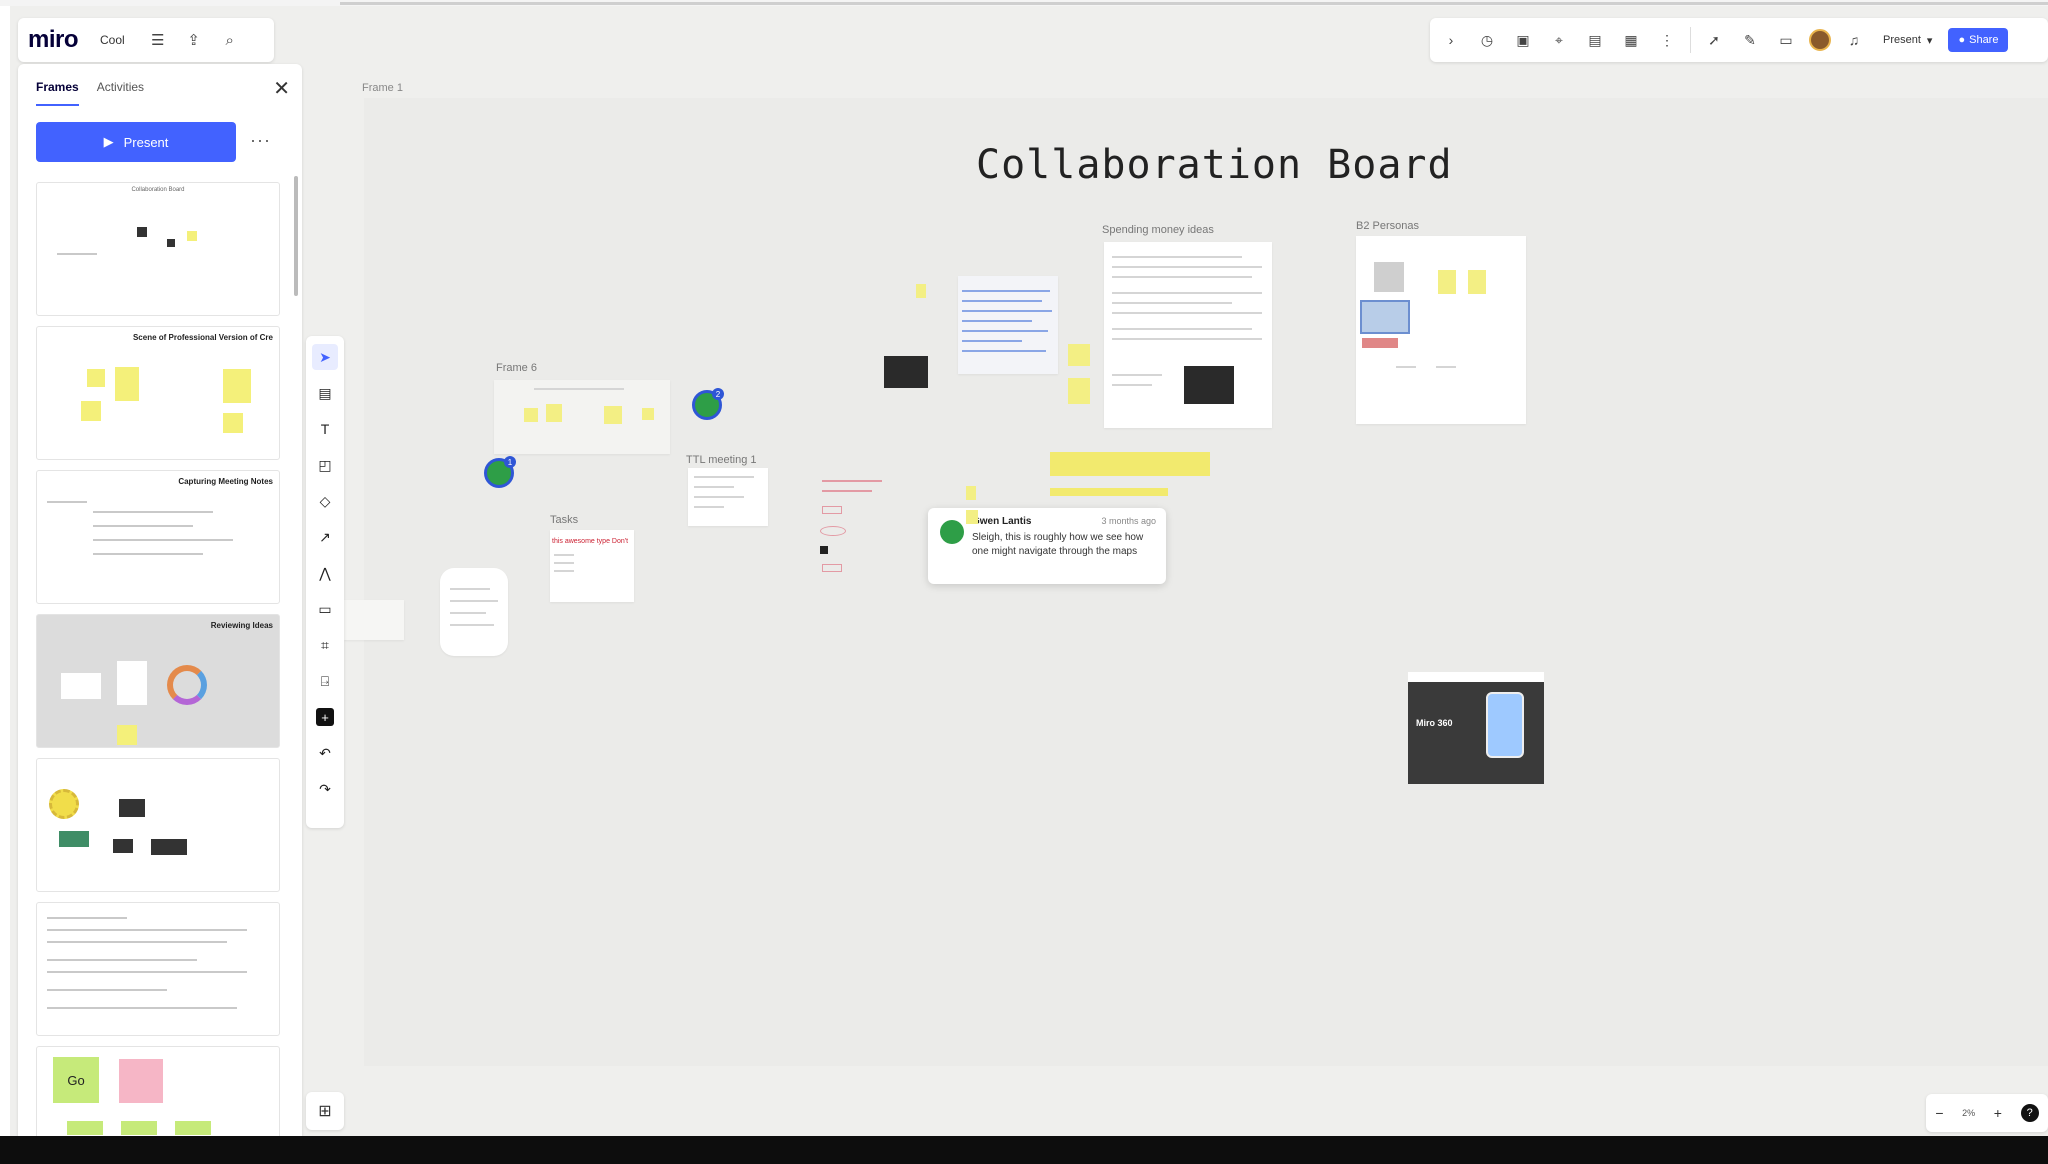 The height and width of the screenshot is (1164, 2048). Describe the element at coordinates (112, 40) in the screenshot. I see `board-name: Cool` at that location.